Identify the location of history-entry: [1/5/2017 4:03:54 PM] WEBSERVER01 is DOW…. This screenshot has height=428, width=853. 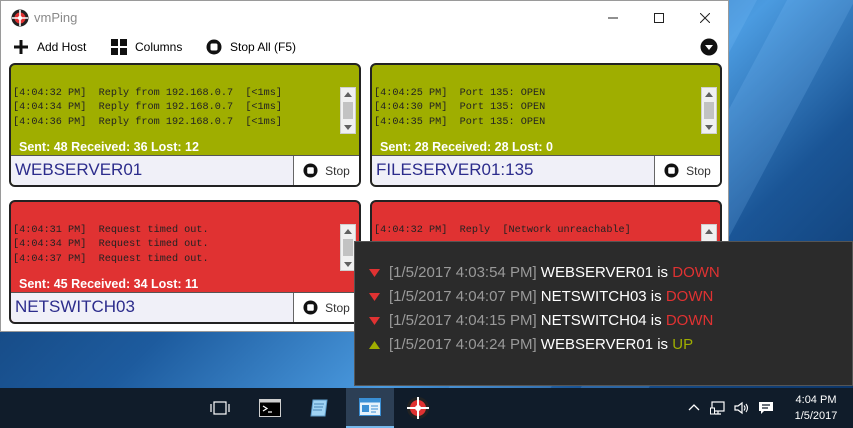
(544, 272).